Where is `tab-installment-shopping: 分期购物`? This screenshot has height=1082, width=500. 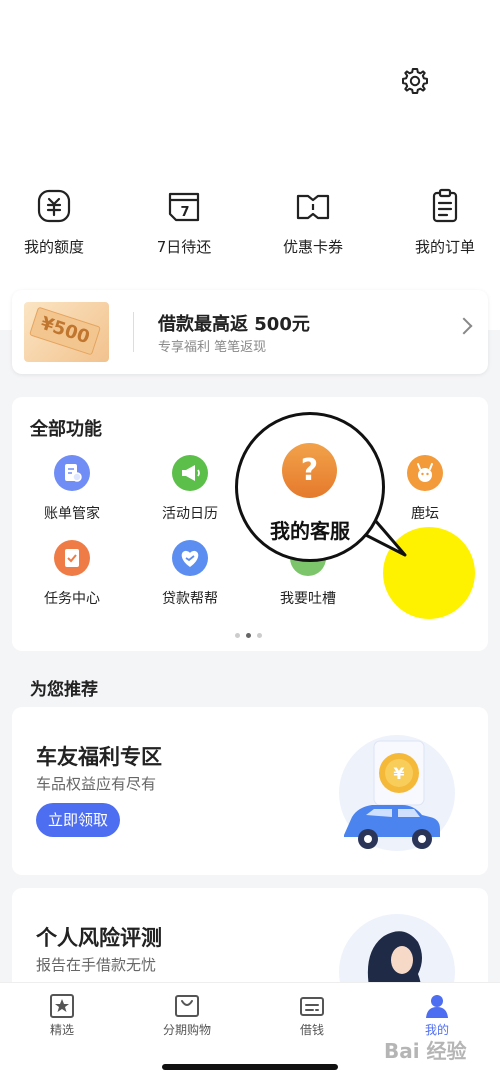
tab-installment-shopping: 分期购物 is located at coordinates (187, 1015).